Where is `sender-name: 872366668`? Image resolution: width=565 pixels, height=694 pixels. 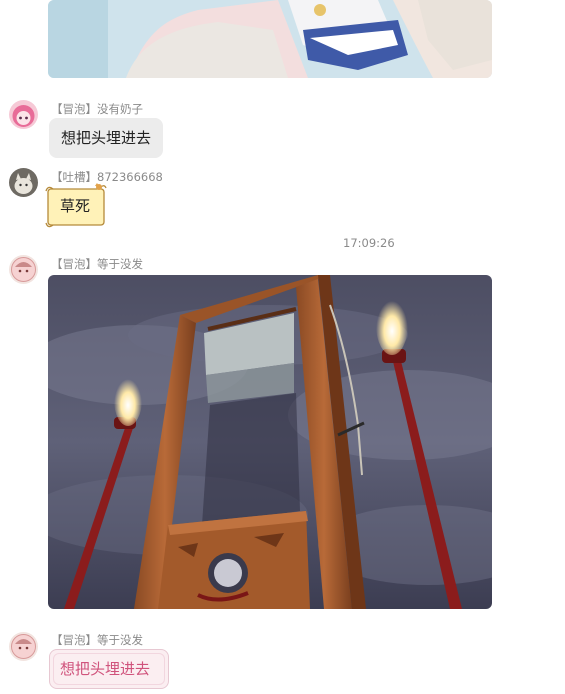 sender-name: 872366668 is located at coordinates (130, 177).